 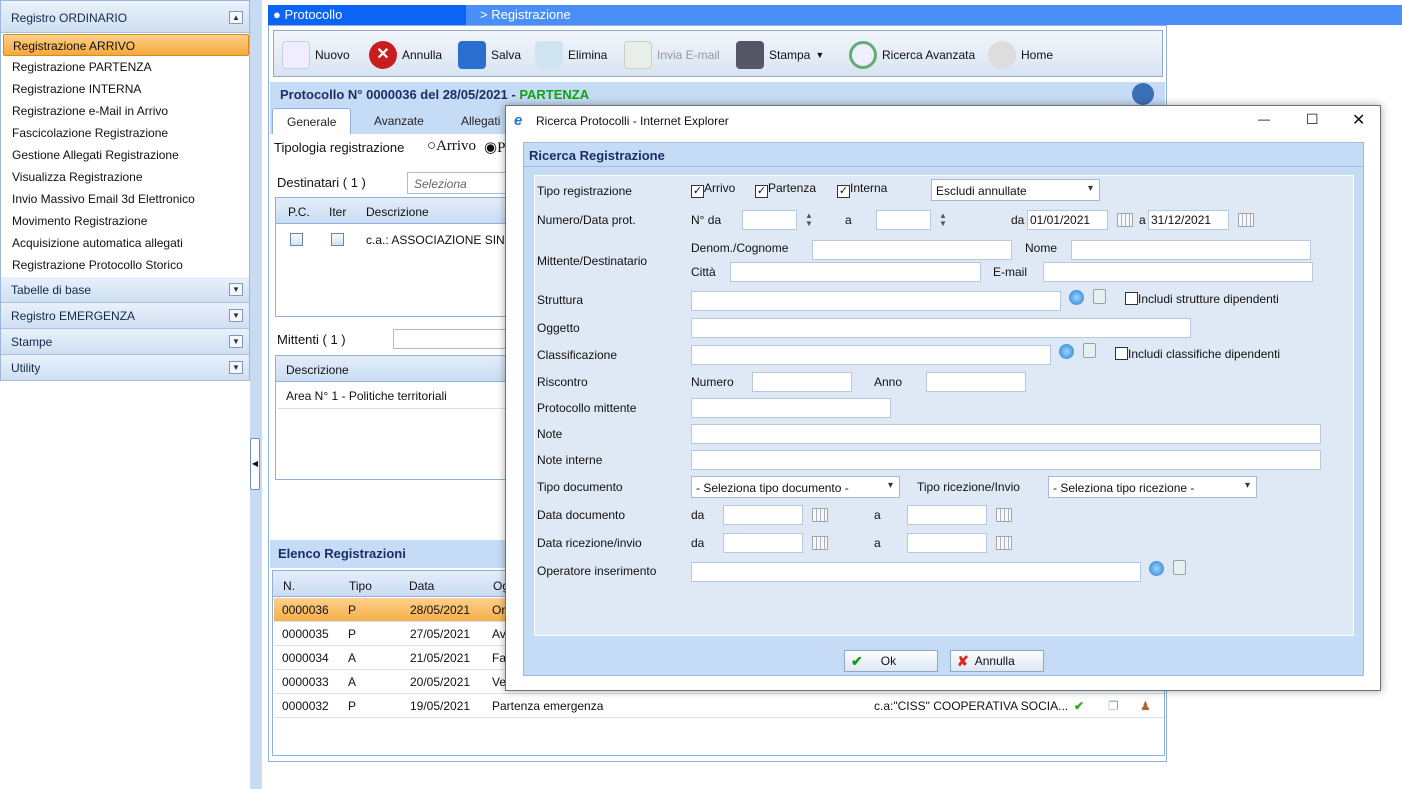 I want to click on data-ric-a-input, so click(x=947, y=543).